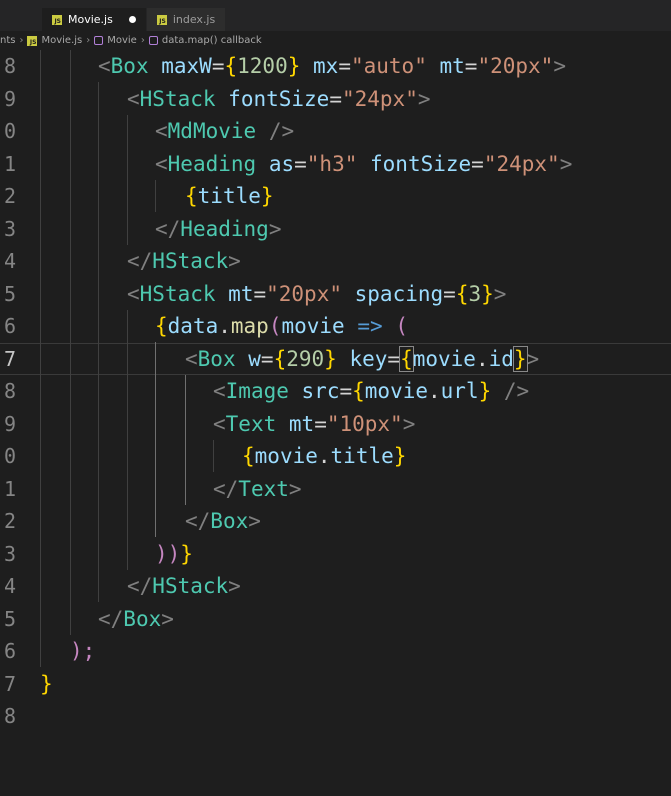 This screenshot has width=671, height=796. I want to click on code-line: 1 <Heading as="h3" fontSize="24px">, so click(335, 164).